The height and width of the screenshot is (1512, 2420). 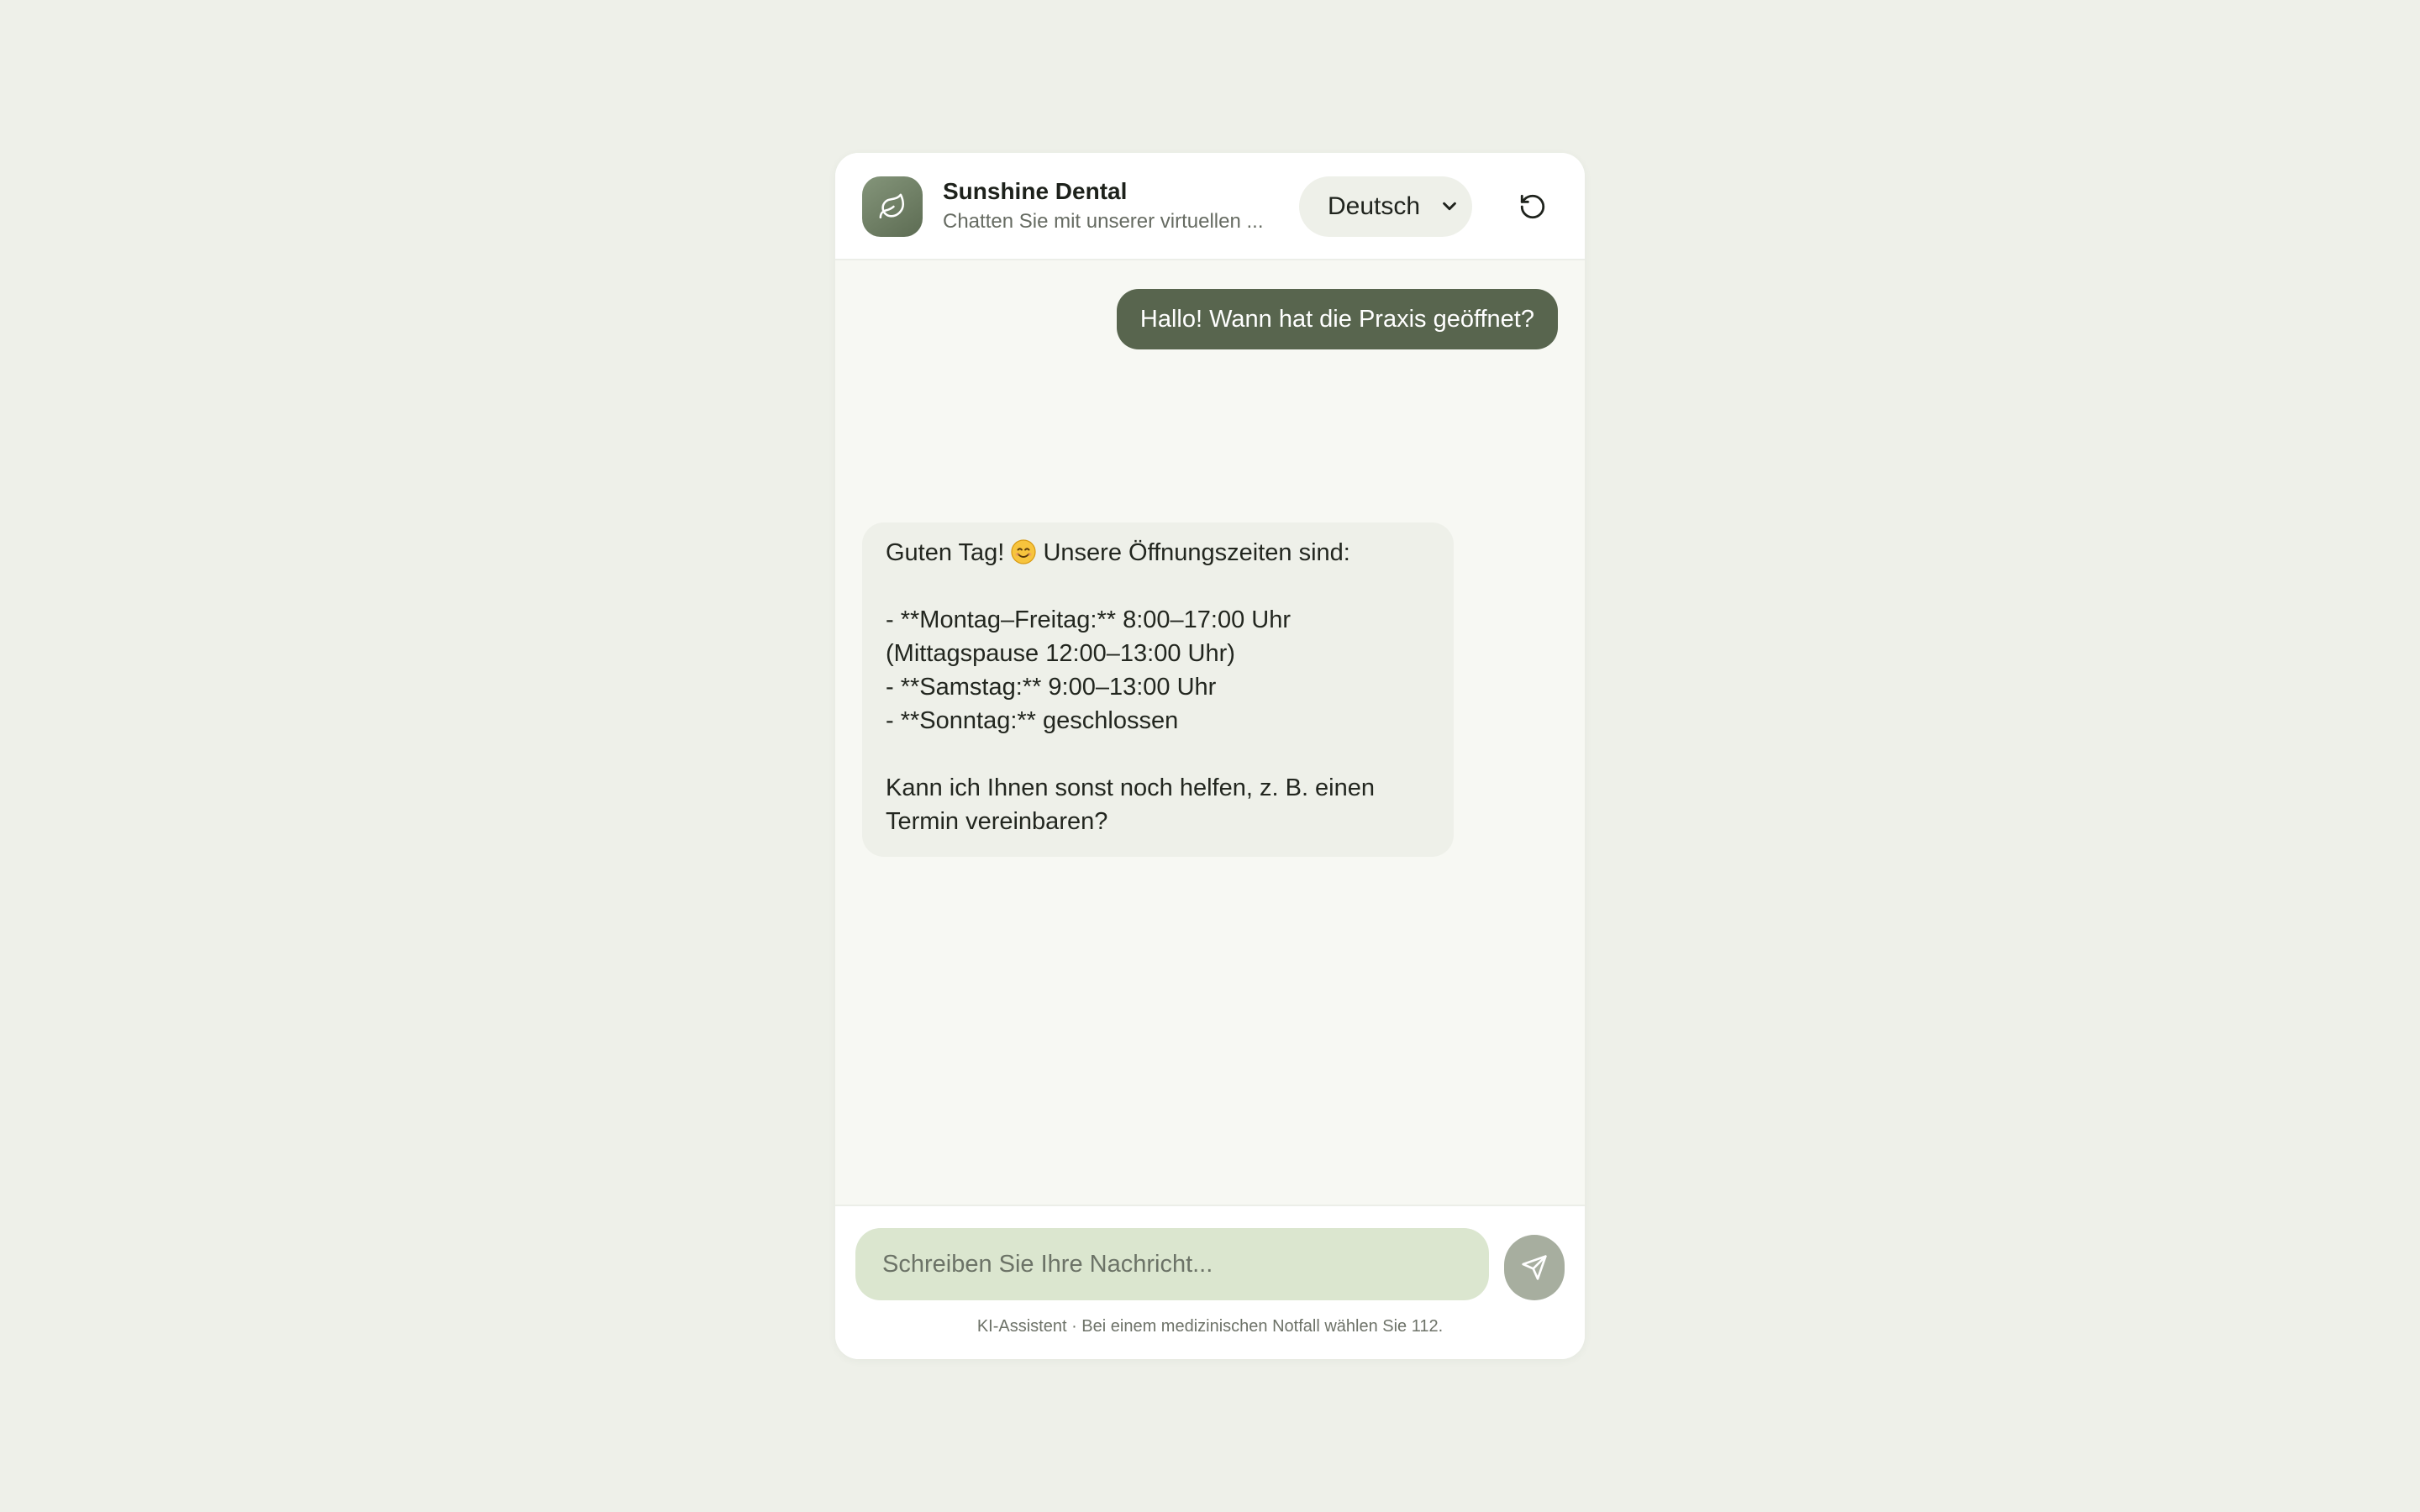 I want to click on hours-line: - **Sonntag:** geschlossen, so click(x=1032, y=720).